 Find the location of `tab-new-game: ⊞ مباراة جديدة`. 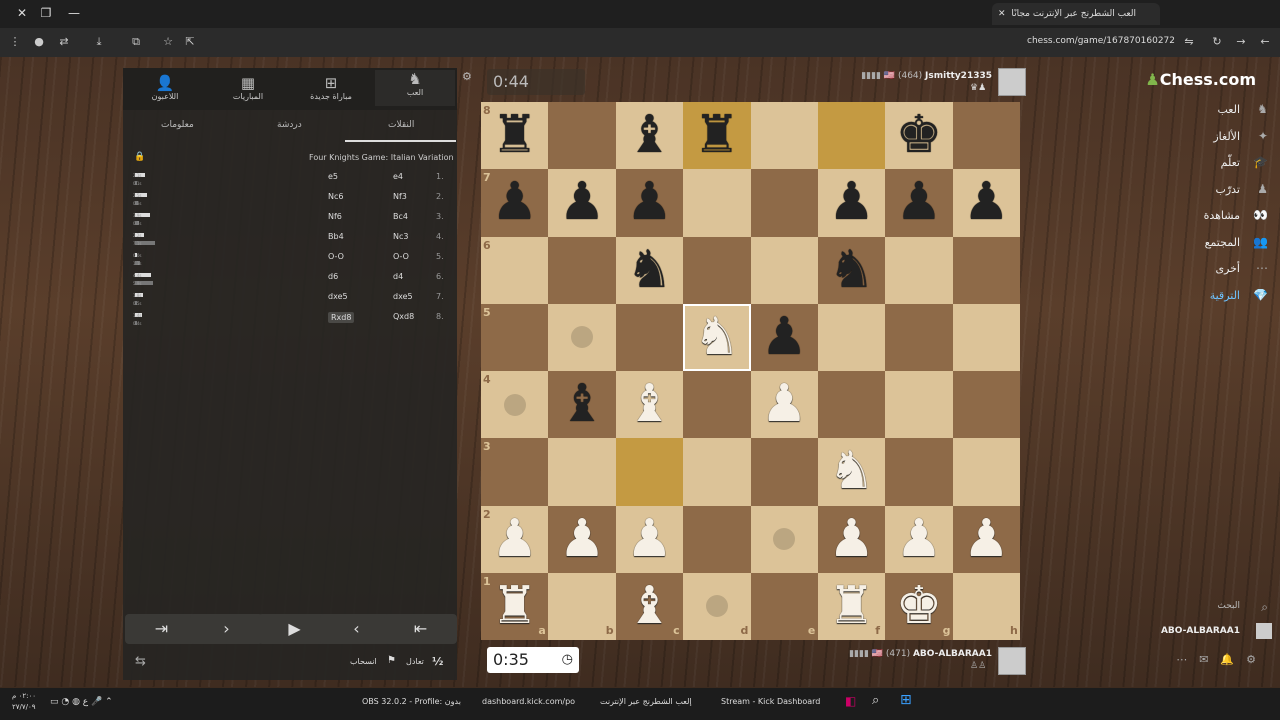

tab-new-game: ⊞ مباراة جديدة is located at coordinates (331, 87).